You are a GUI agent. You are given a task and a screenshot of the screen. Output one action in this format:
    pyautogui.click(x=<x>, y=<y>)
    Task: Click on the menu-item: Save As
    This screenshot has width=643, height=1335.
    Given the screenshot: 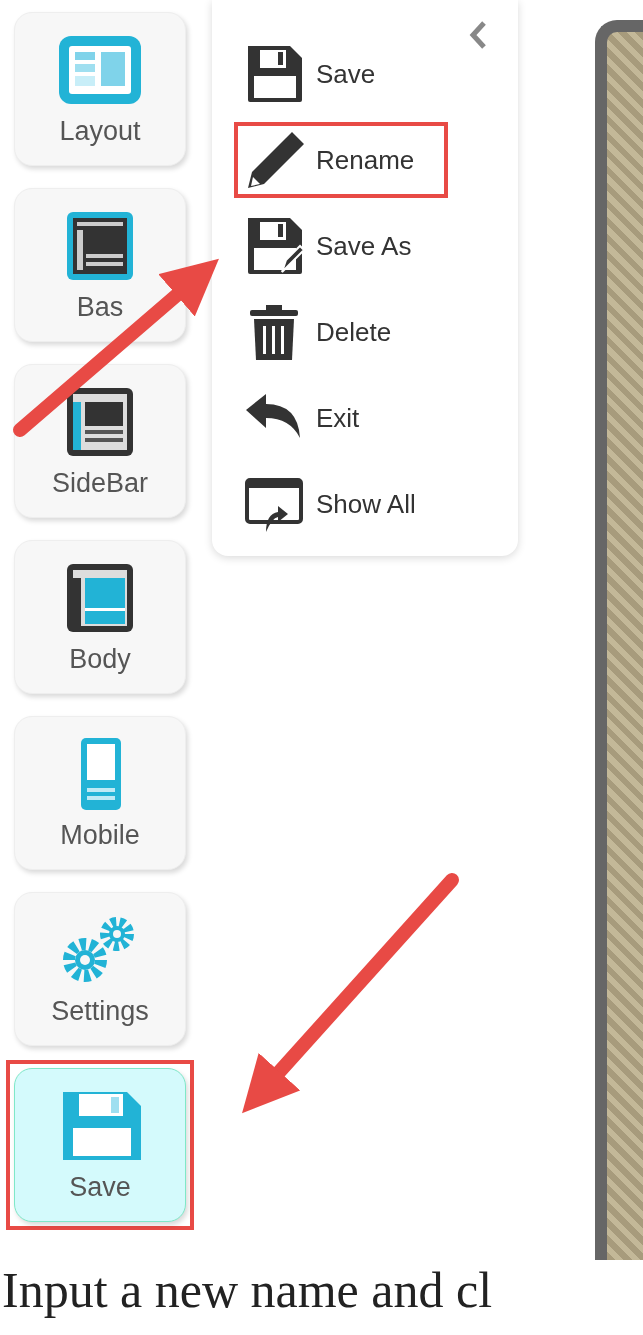 What is the action you would take?
    pyautogui.click(x=340, y=246)
    